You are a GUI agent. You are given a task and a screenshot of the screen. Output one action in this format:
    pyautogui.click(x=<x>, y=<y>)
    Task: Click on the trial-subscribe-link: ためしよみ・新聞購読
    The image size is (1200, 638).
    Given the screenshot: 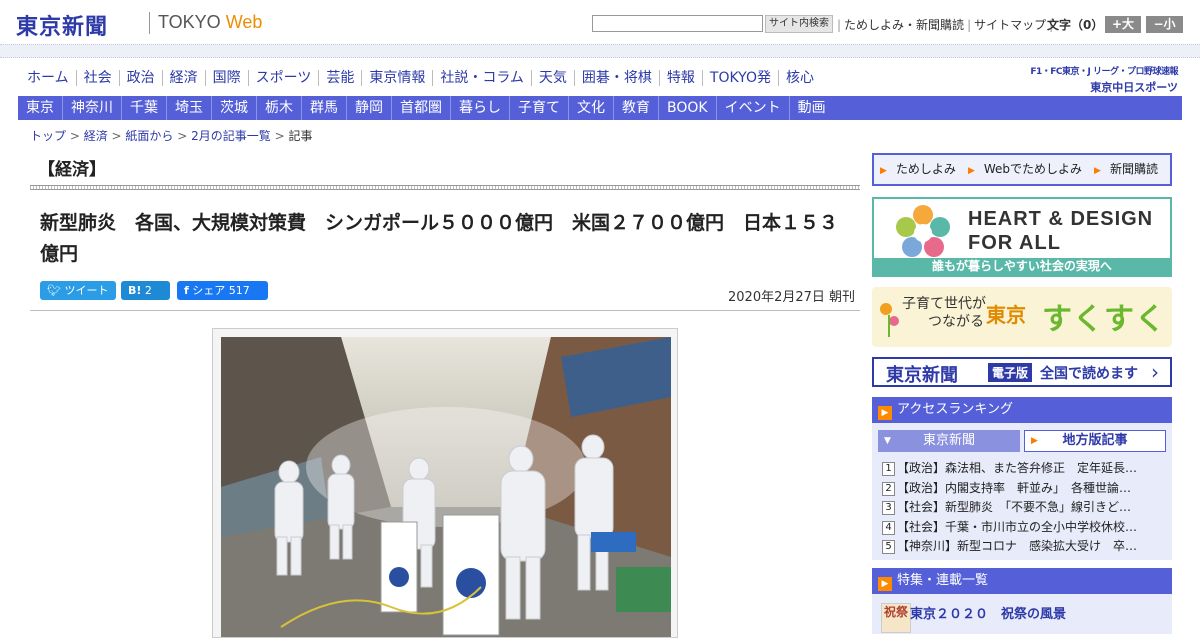 What is the action you would take?
    pyautogui.click(x=904, y=24)
    